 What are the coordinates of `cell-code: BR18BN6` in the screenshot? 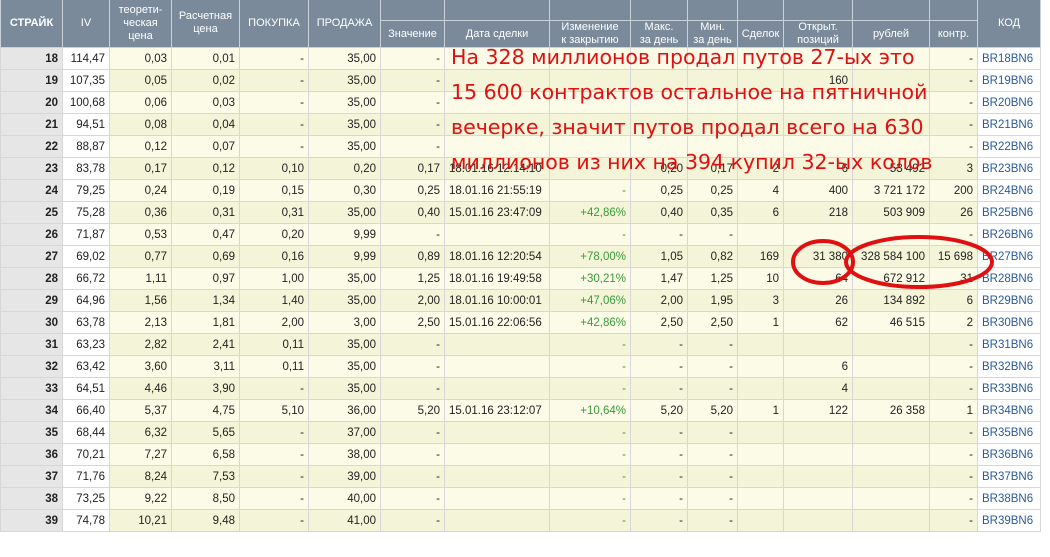 It's located at (1009, 58).